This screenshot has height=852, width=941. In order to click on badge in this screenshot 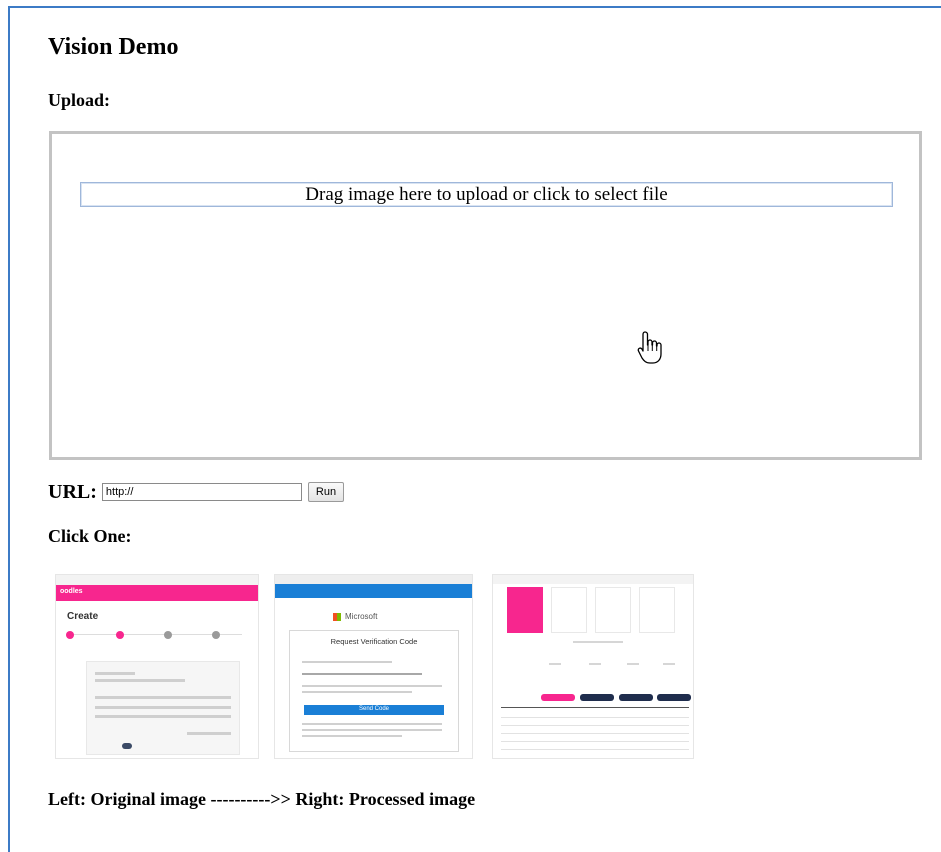, I will do `click(127, 746)`.